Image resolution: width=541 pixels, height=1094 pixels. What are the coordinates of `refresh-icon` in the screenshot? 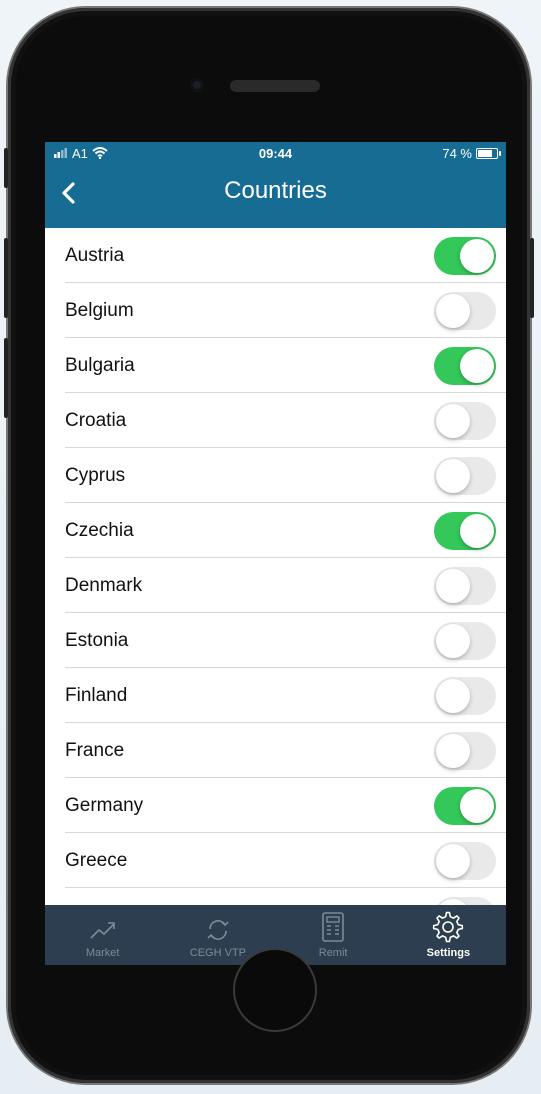 It's located at (218, 932).